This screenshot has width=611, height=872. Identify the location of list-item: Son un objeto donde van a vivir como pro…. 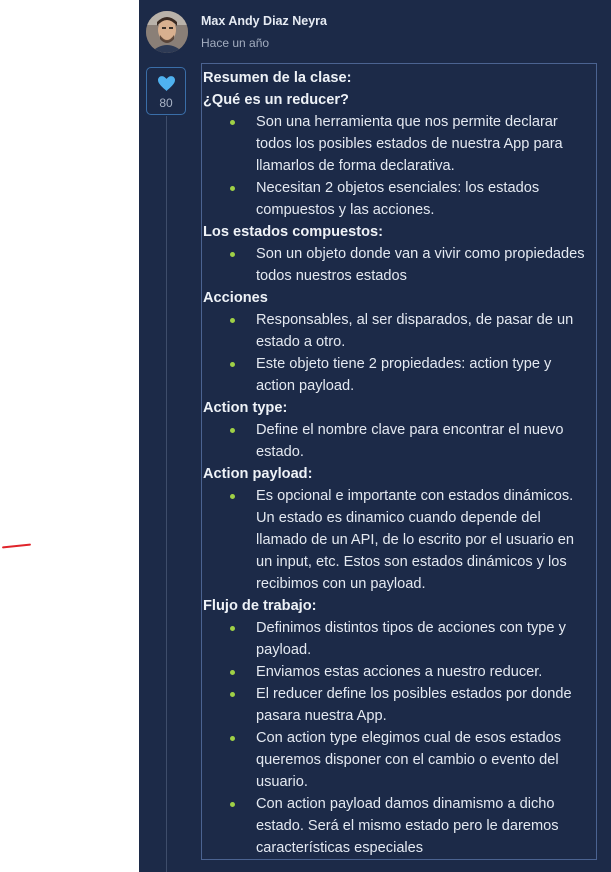
(399, 265).